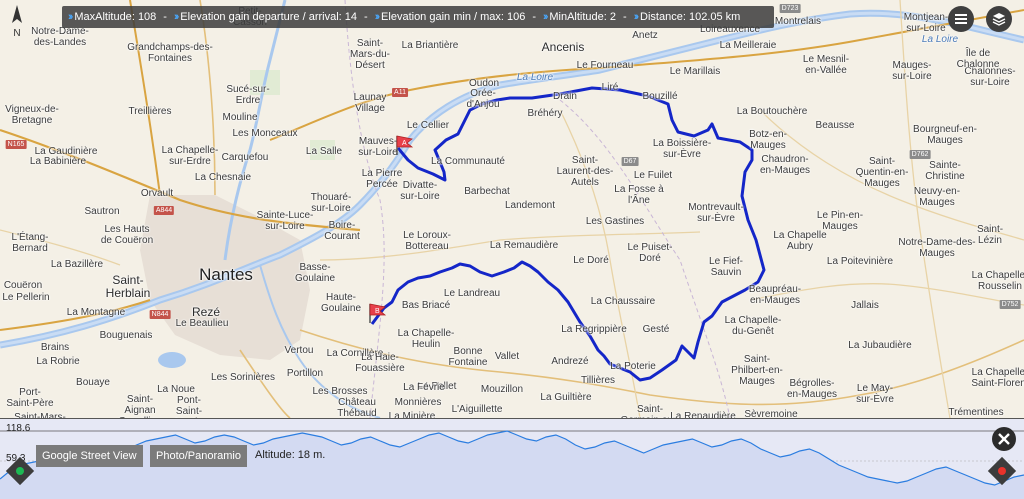 The image size is (1024, 499). I want to click on place-label: La Noue, so click(176, 389).